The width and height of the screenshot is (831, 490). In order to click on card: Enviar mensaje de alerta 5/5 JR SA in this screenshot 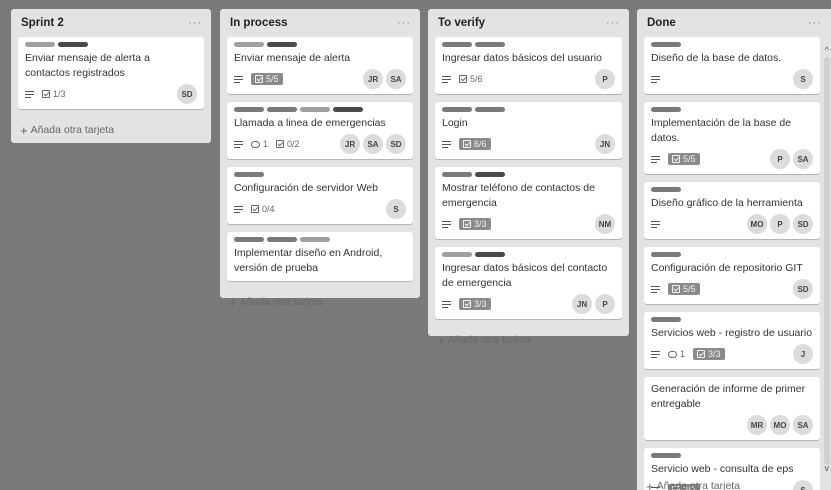, I will do `click(320, 65)`.